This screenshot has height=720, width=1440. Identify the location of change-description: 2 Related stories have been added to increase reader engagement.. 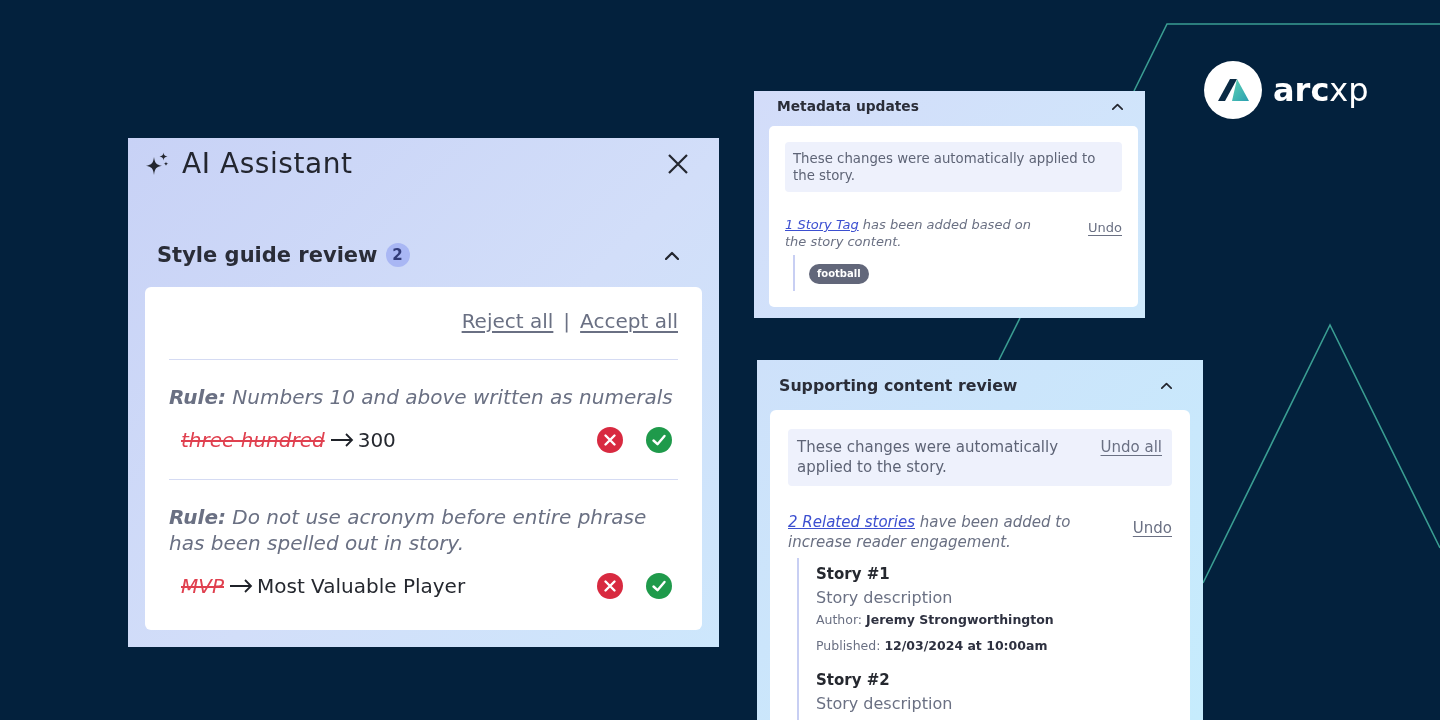
(930, 532).